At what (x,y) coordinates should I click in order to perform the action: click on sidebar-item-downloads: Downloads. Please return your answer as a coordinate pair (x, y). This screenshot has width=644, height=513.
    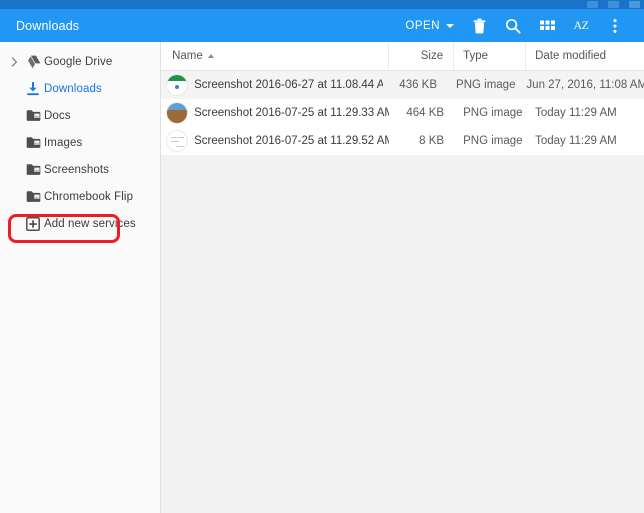
    Looking at the image, I should click on (80, 88).